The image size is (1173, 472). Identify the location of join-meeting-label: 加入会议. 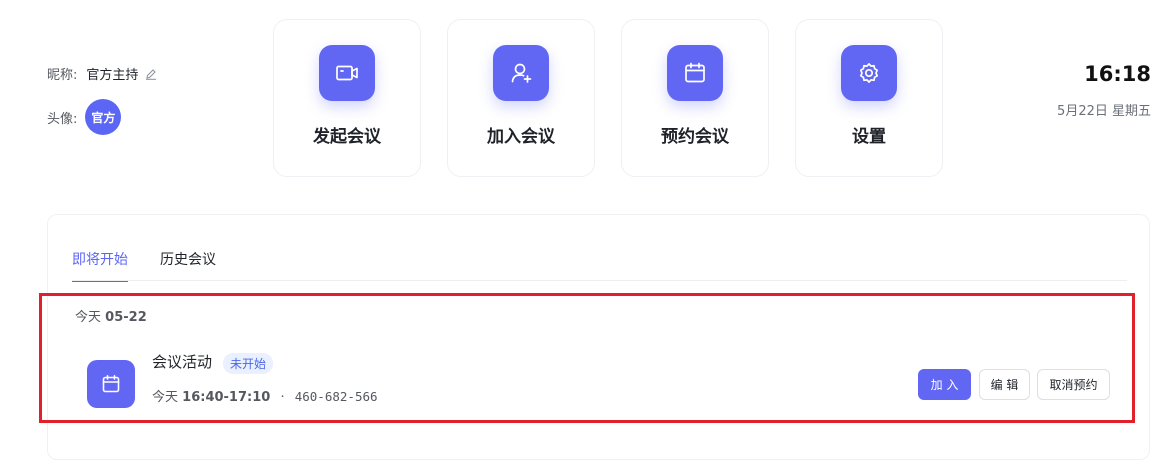
(521, 137).